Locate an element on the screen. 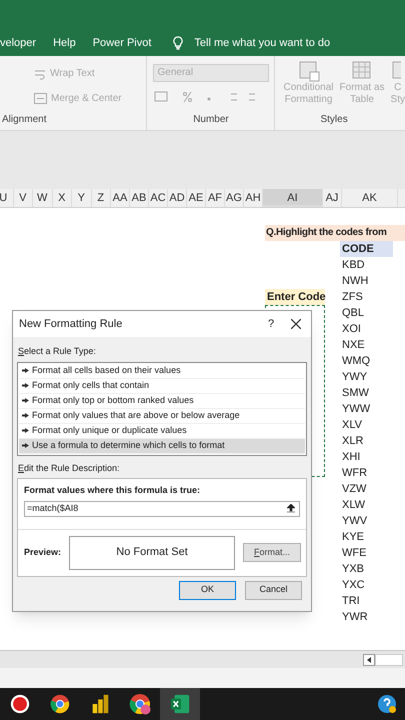  table-cell-text: YXB is located at coordinates (353, 569).